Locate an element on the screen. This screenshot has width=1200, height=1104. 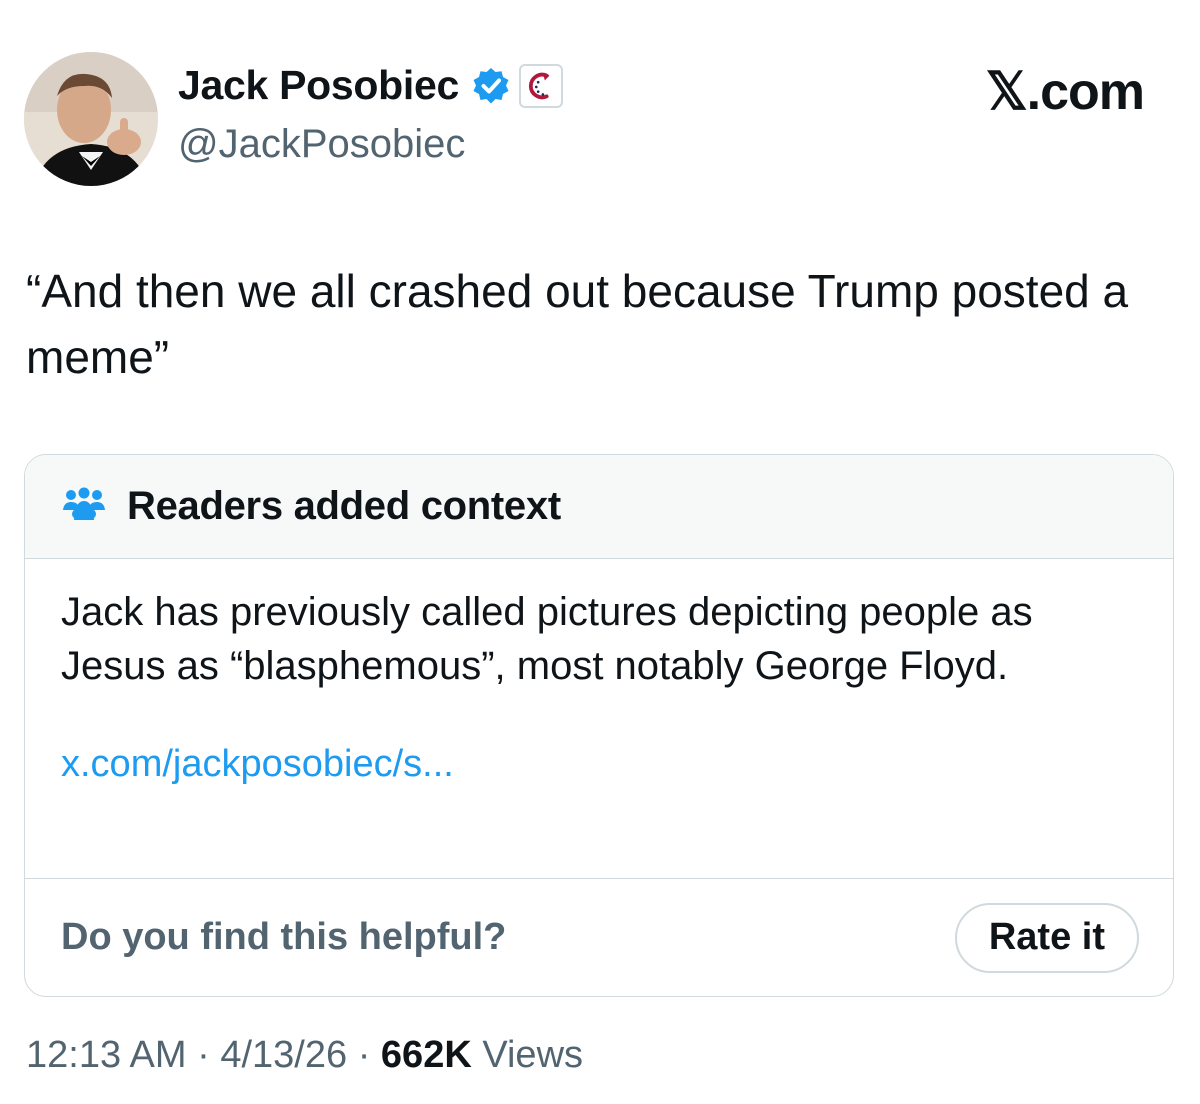
tweet-time: 12:13 AM is located at coordinates (106, 1055).